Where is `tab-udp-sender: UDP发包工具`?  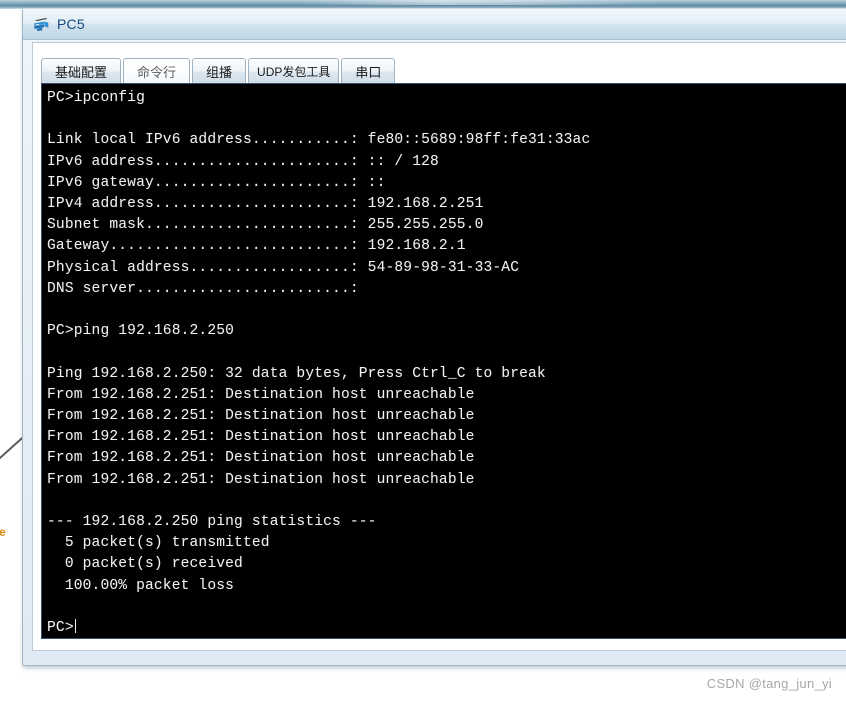
tab-udp-sender: UDP发包工具 is located at coordinates (294, 71).